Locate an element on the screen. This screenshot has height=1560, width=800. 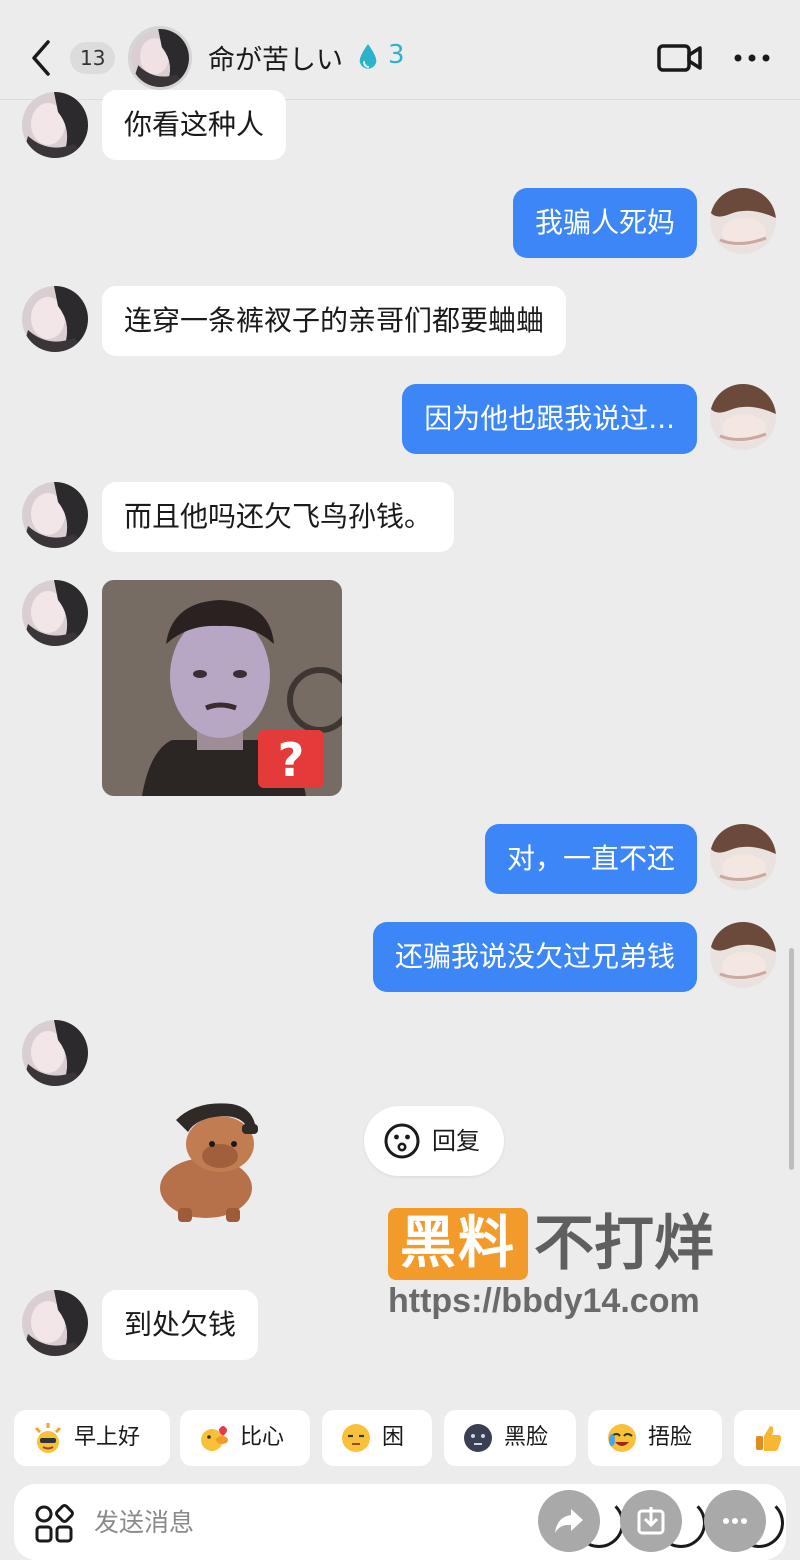
spark-count: 3 is located at coordinates (396, 55).